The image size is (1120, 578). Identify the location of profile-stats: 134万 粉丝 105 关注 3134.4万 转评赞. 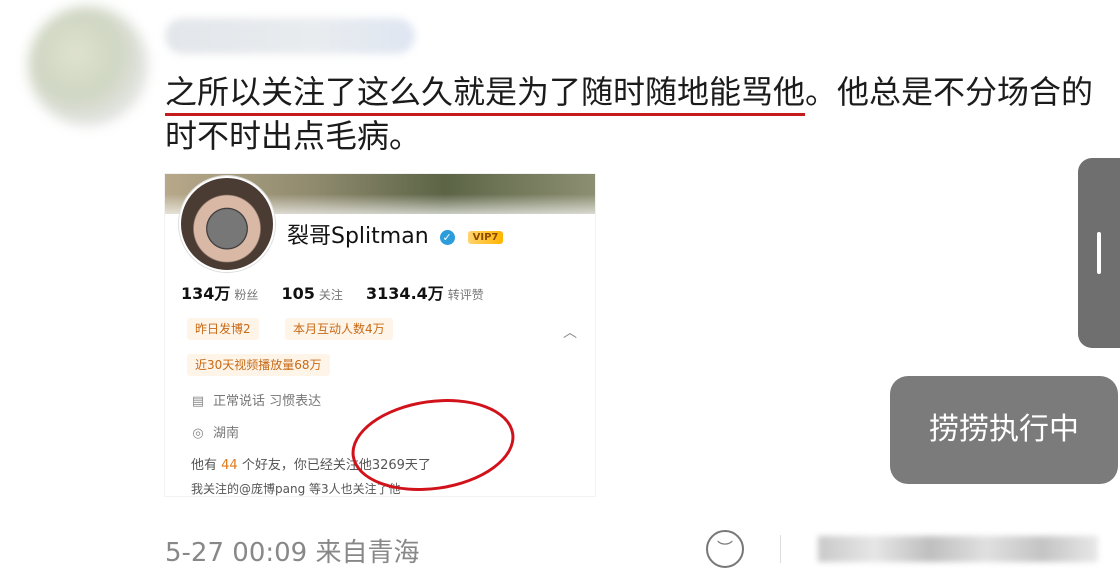
(341, 292).